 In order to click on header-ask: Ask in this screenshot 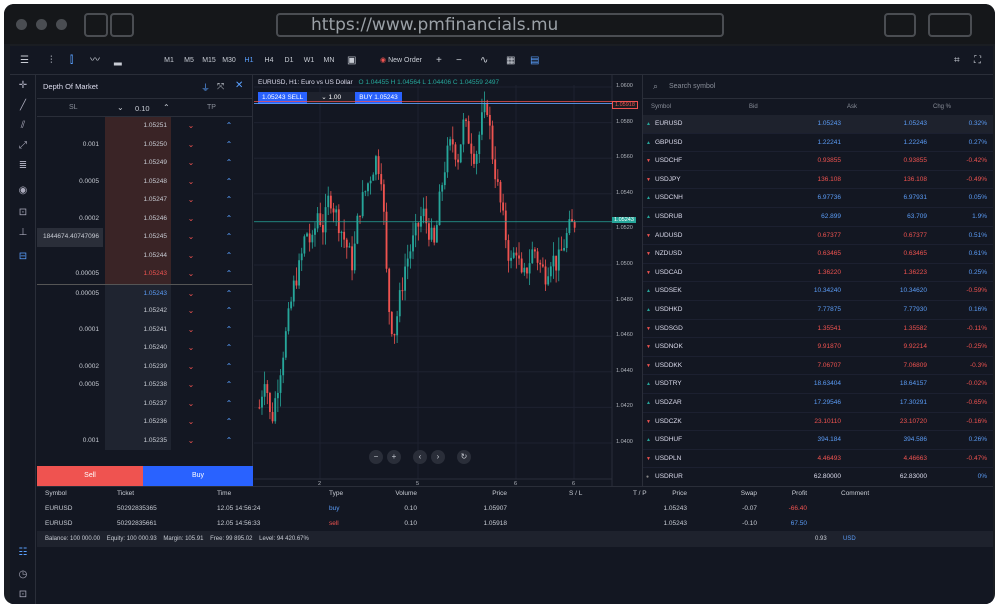, I will do `click(852, 107)`.